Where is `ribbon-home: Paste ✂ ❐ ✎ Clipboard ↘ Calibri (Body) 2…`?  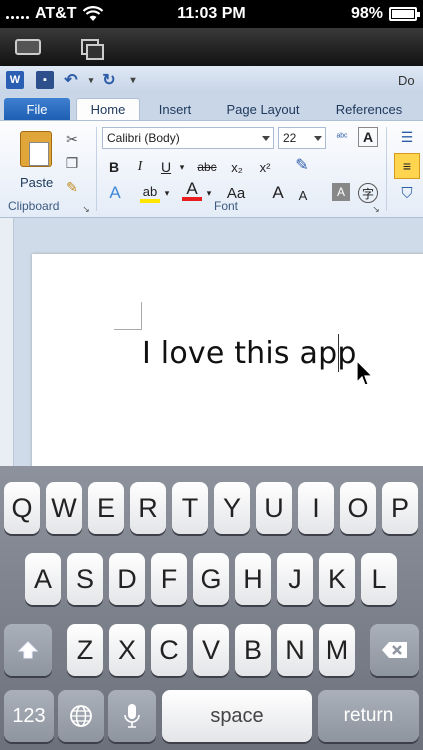 ribbon-home: Paste ✂ ❐ ✎ Clipboard ↘ Calibri (Body) 2… is located at coordinates (211, 169).